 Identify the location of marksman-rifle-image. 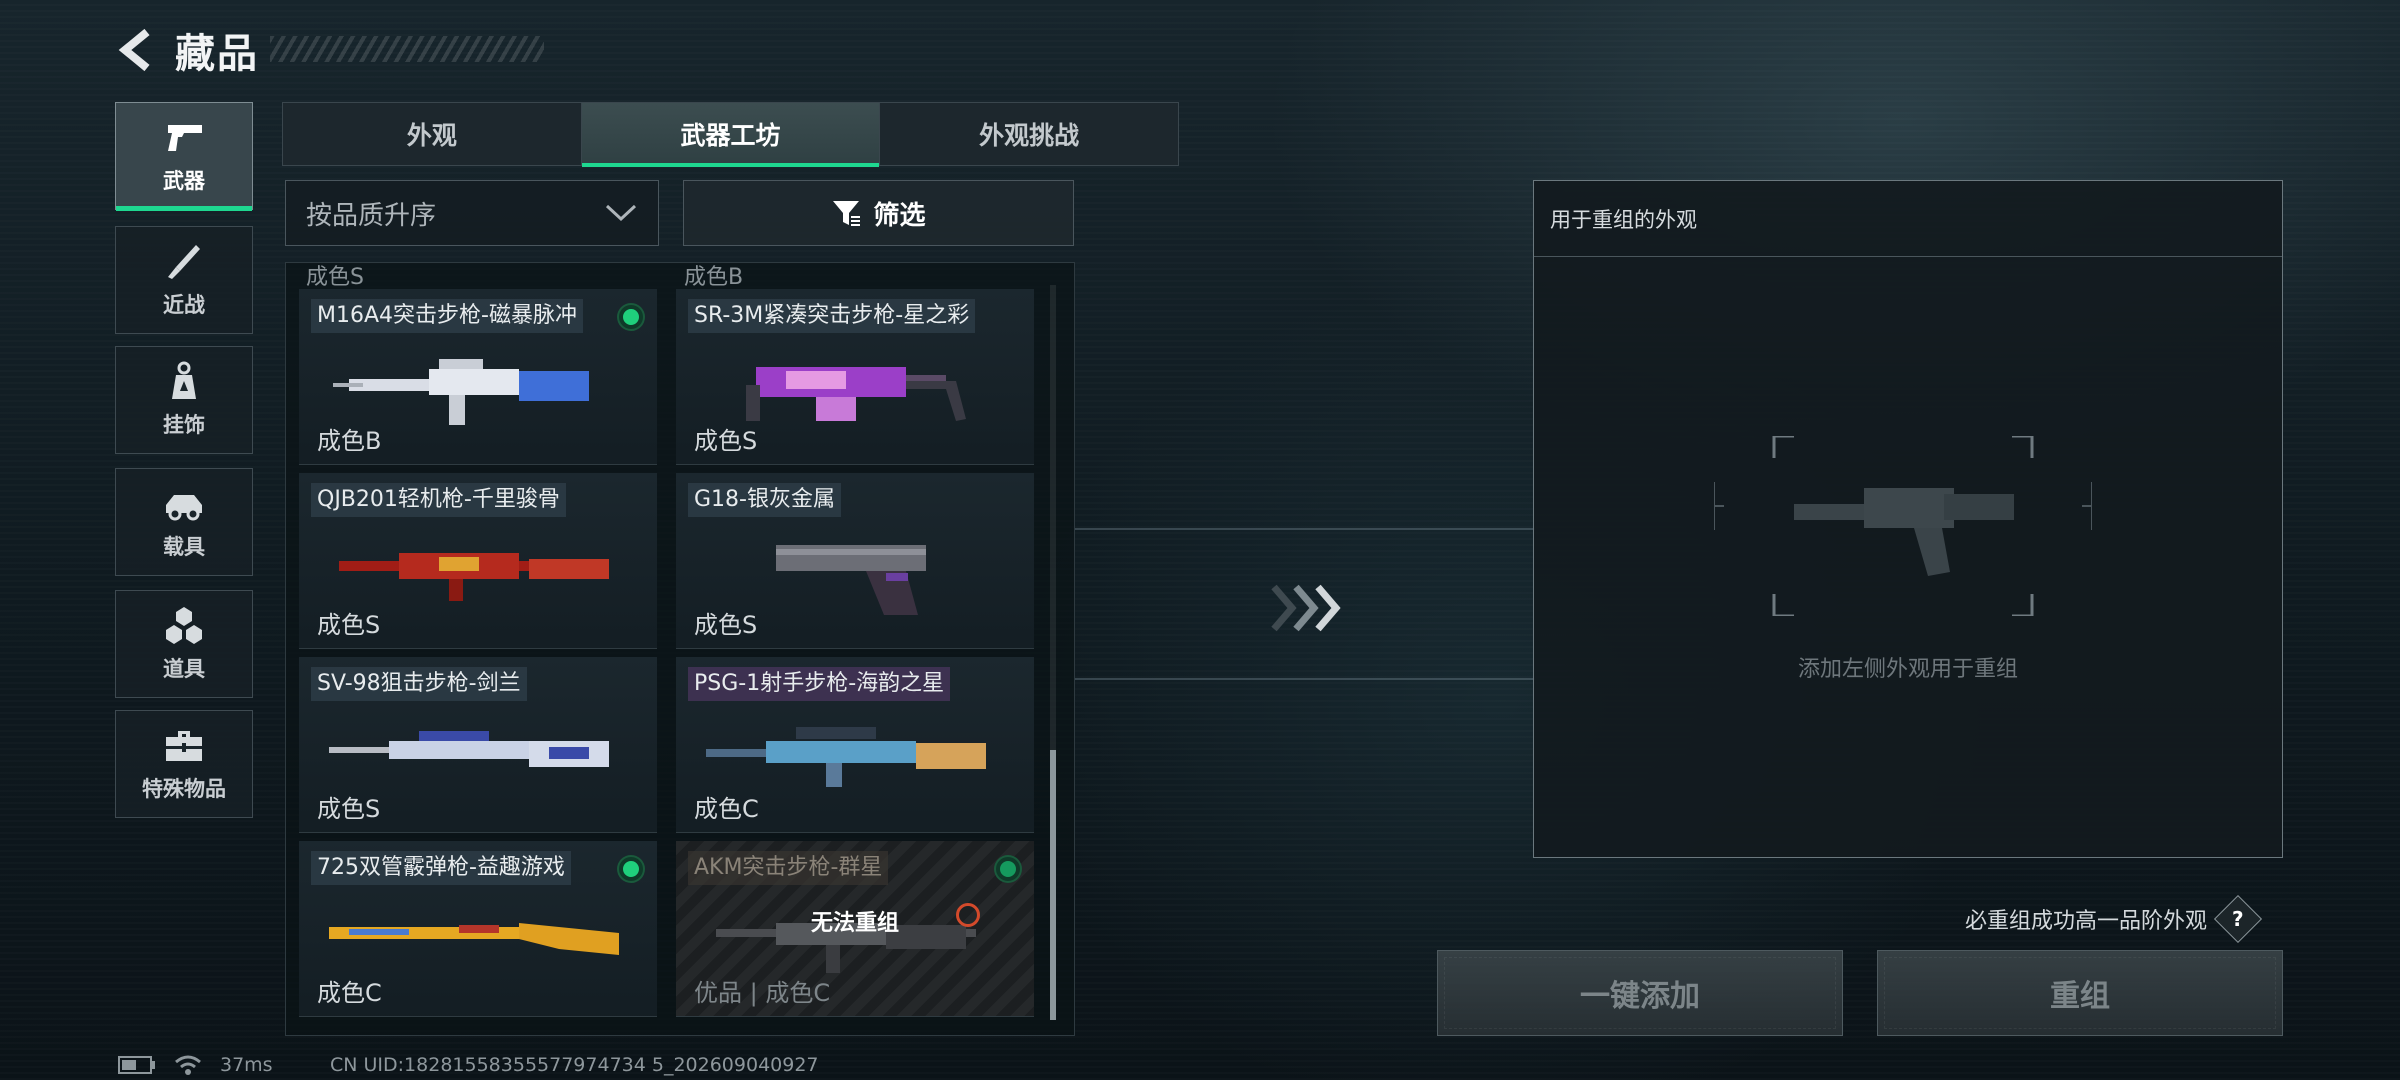
(846, 757).